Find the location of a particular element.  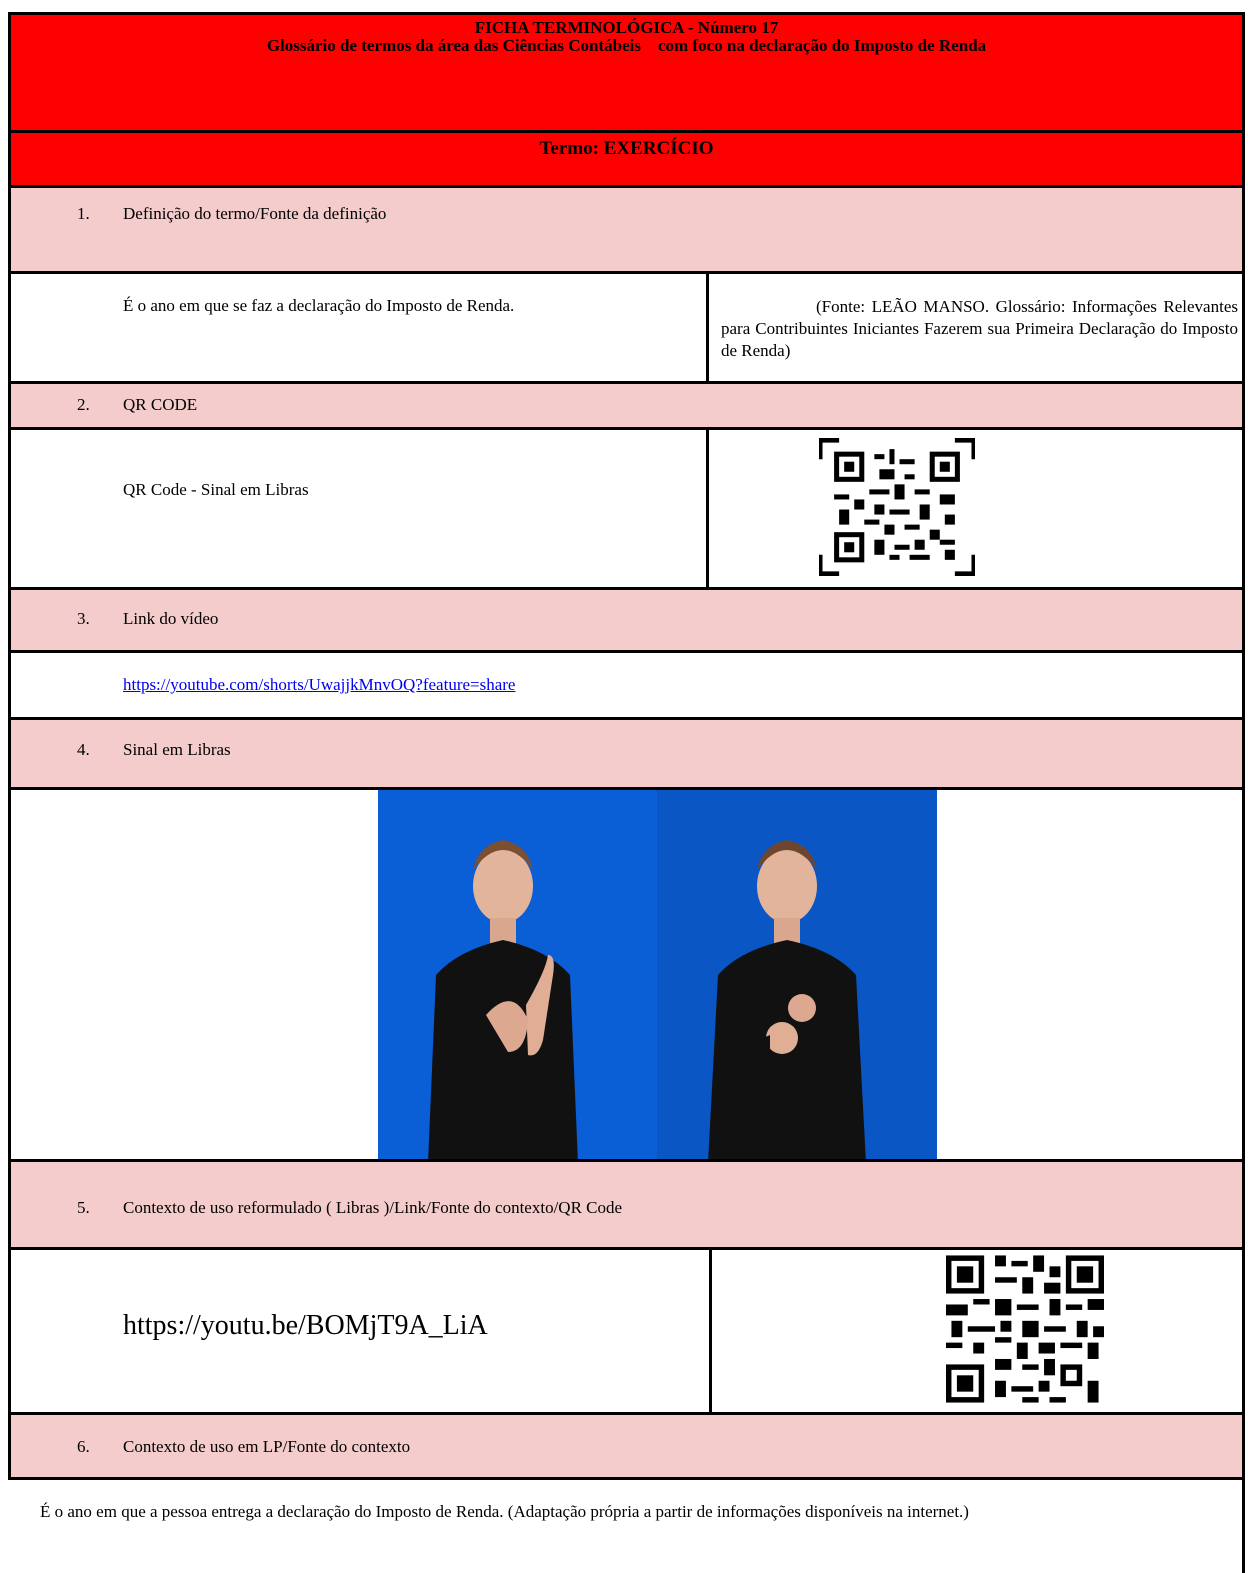

sheet-title: FICHA TERMINOLÓGICA - Número 17 is located at coordinates (626, 27).